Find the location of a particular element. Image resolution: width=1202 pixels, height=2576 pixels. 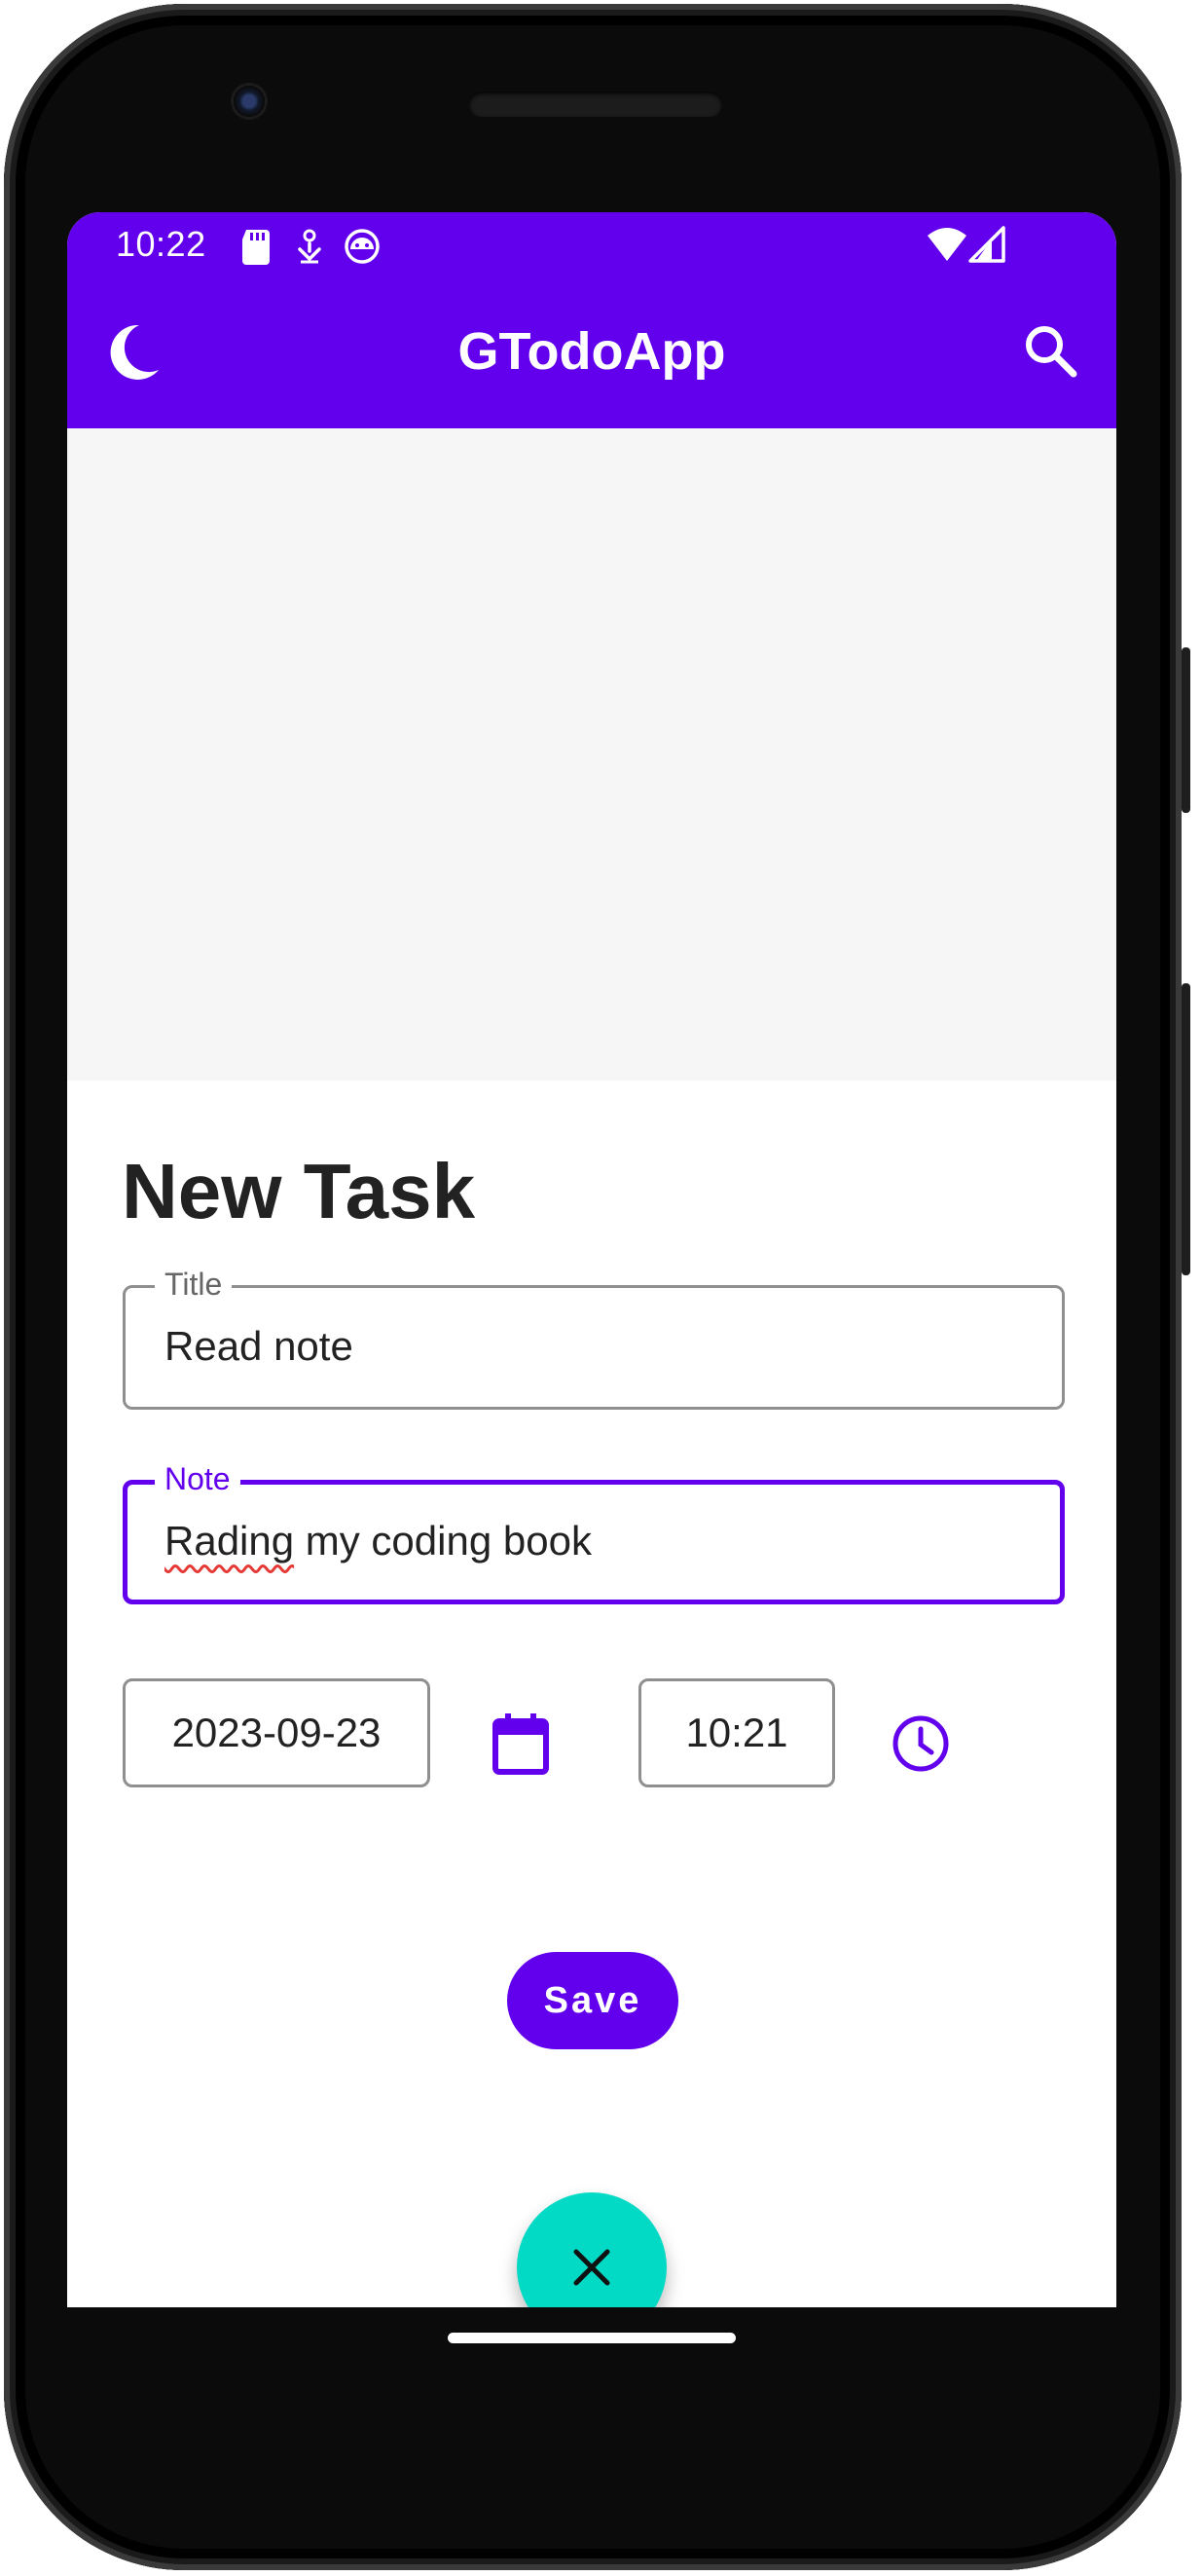

save-button: Save is located at coordinates (592, 2000).